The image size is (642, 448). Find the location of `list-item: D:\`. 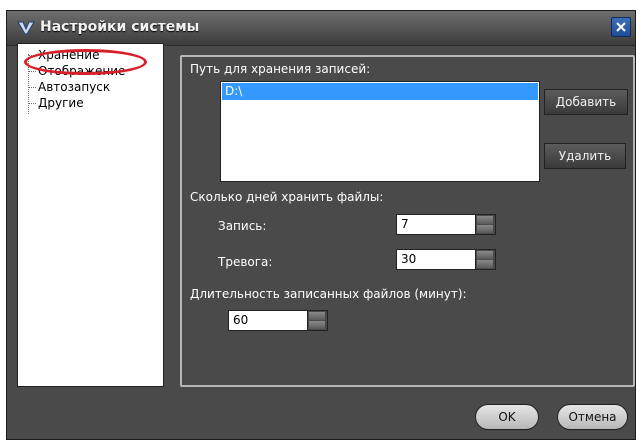

list-item: D:\ is located at coordinates (380, 91).